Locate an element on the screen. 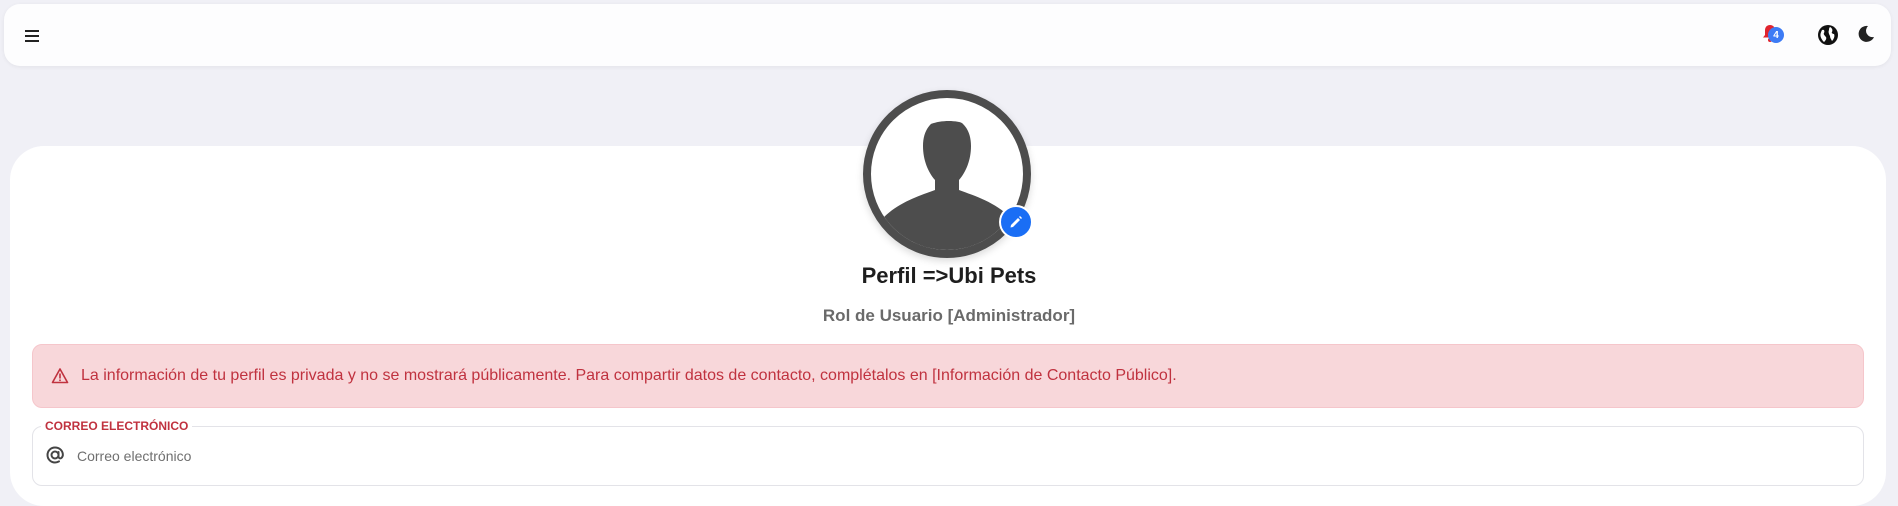  warning-icon is located at coordinates (60, 376).